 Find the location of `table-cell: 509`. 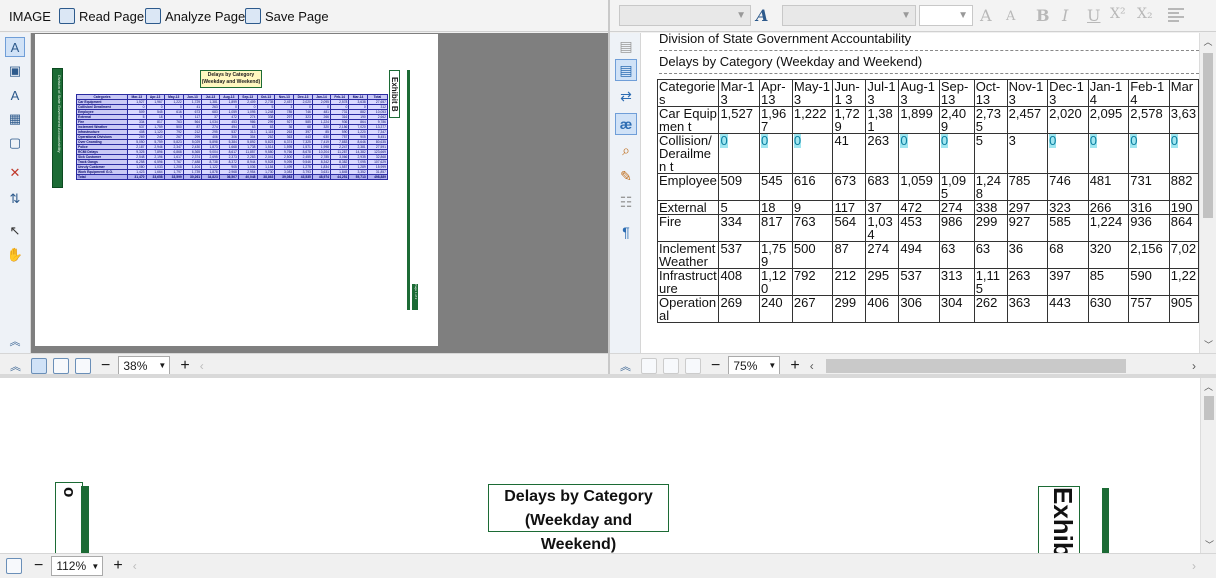

table-cell: 509 is located at coordinates (739, 187).